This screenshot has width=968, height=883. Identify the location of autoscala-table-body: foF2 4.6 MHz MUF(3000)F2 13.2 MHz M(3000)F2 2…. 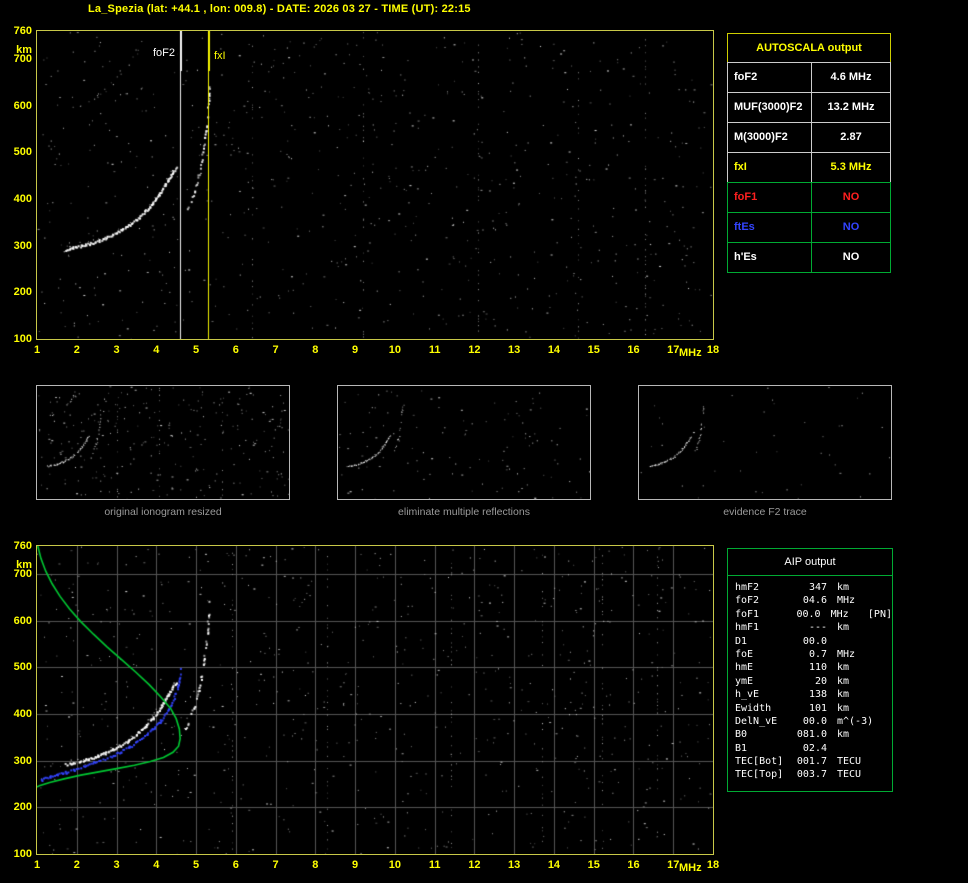
(809, 167).